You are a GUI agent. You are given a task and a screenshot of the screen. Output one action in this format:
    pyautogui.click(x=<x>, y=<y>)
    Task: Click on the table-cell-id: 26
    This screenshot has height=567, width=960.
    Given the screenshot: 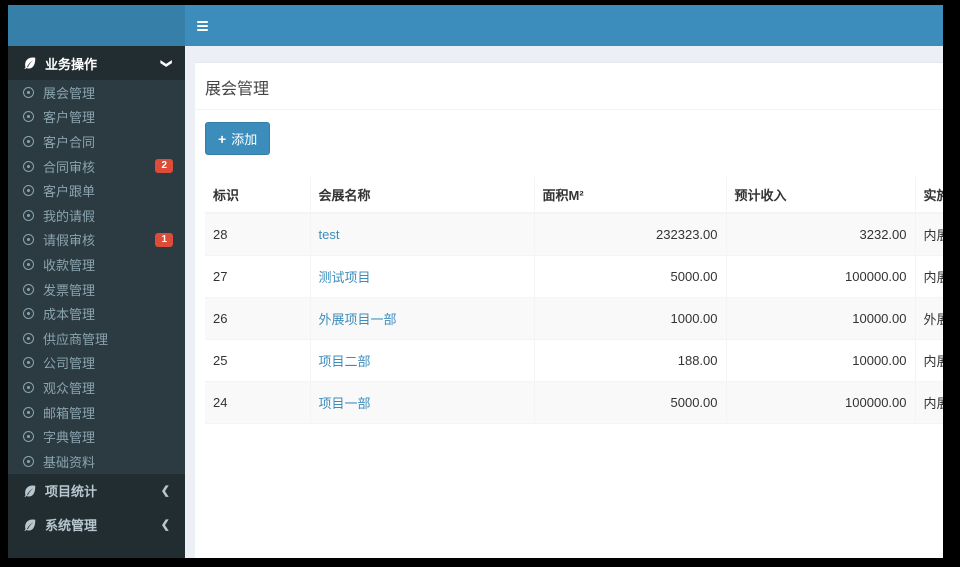 What is the action you would take?
    pyautogui.click(x=257, y=318)
    